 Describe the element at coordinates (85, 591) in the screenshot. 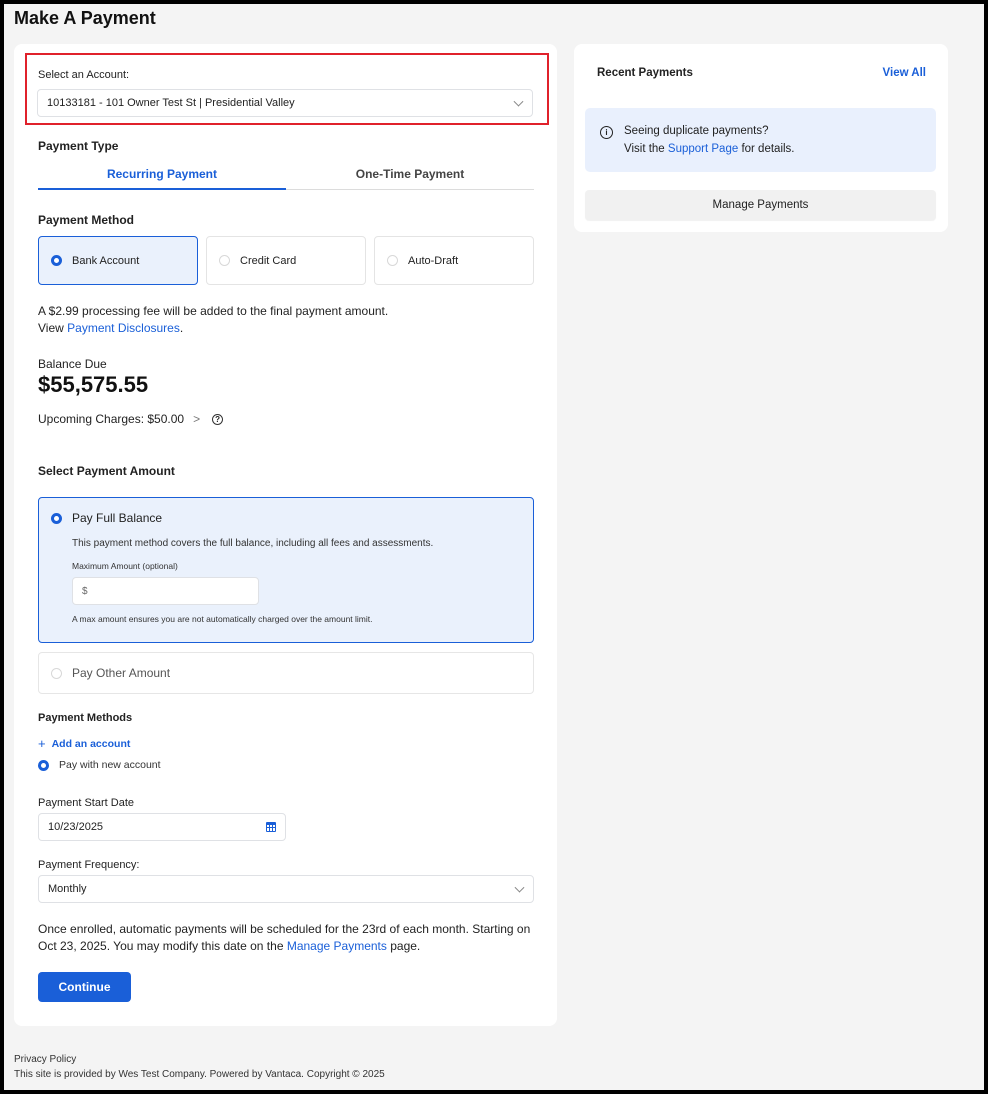

I see `max-amount-placeholder: $` at that location.